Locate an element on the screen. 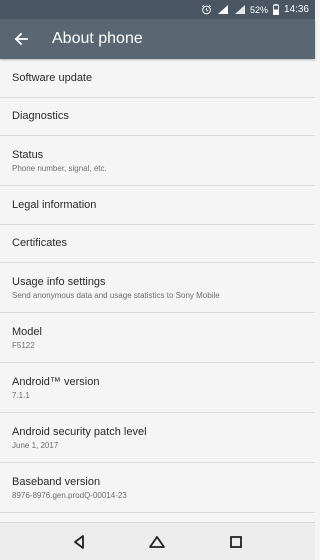  navigation-bar is located at coordinates (157, 541).